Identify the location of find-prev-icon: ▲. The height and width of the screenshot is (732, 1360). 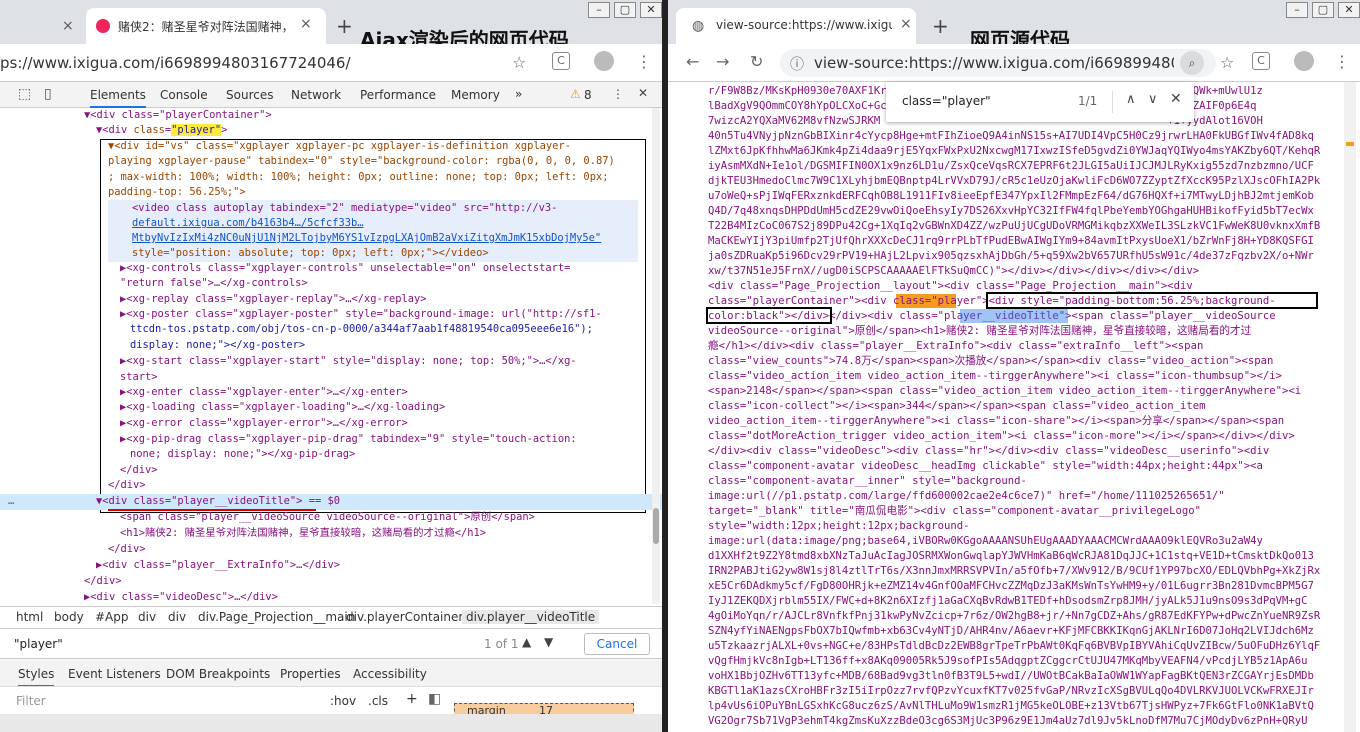
(526, 642).